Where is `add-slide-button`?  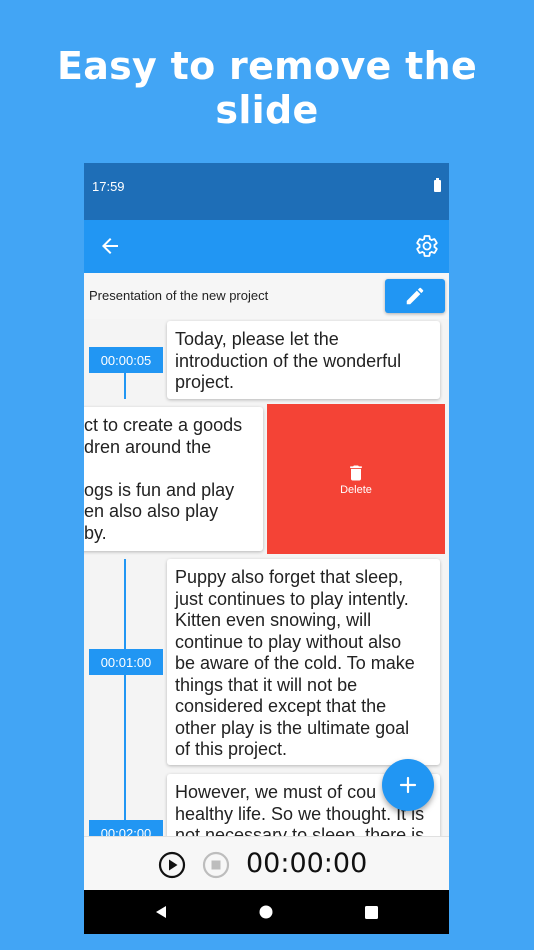 add-slide-button is located at coordinates (408, 785).